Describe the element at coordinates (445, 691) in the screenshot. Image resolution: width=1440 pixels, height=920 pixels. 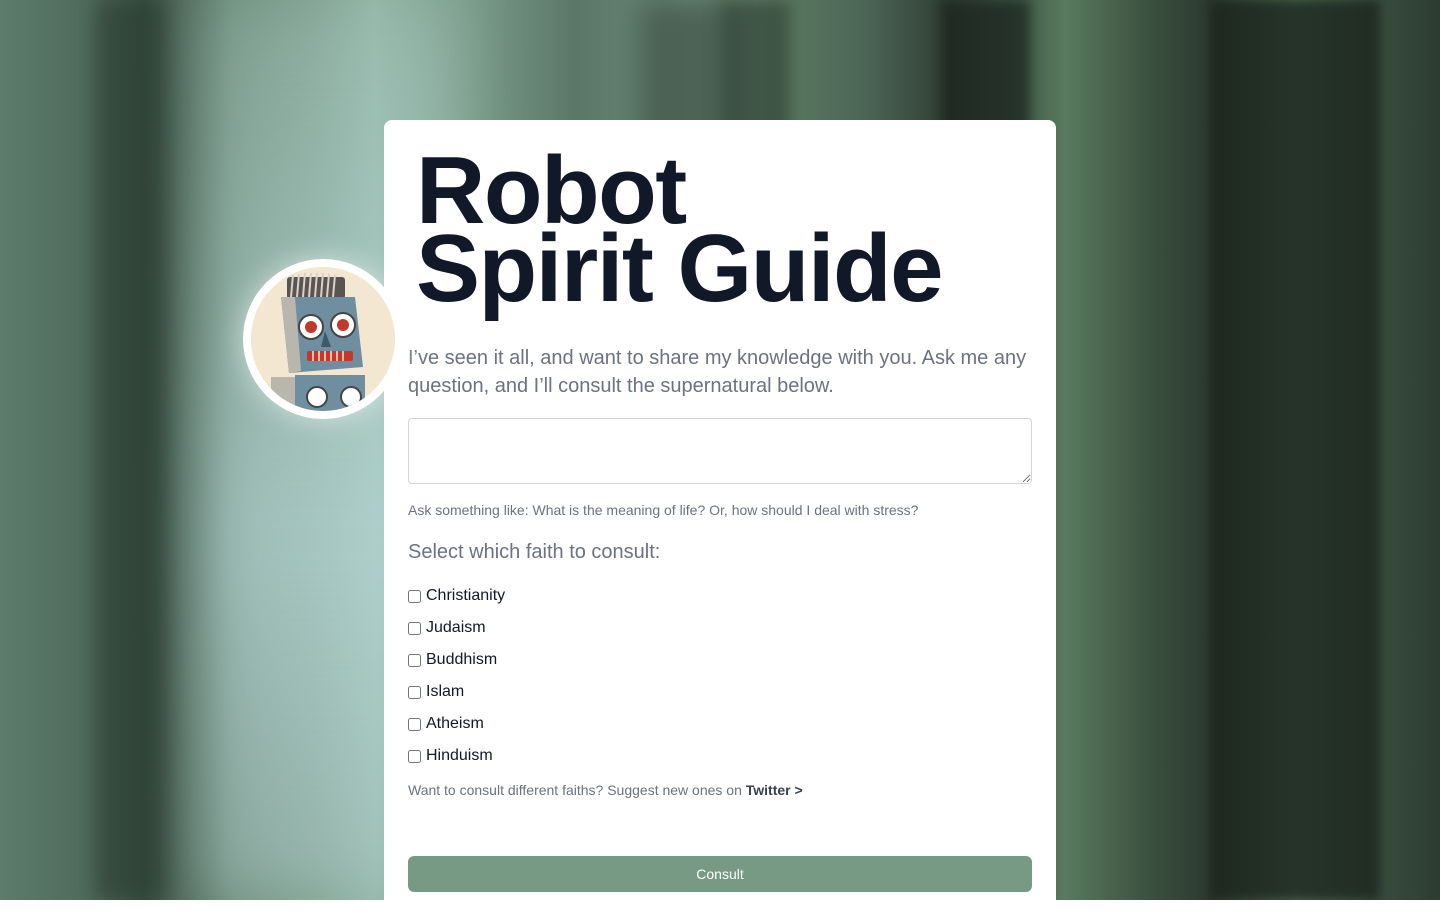
I see `faith-label: Islam` at that location.